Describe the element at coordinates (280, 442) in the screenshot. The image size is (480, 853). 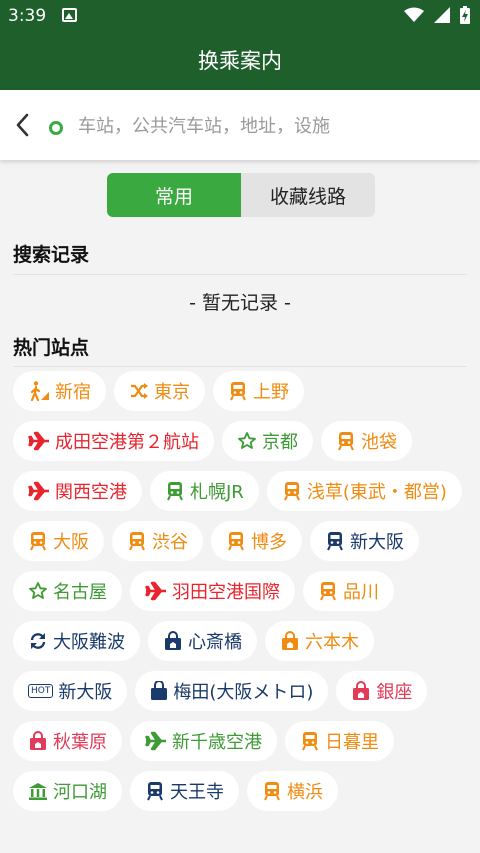
I see `station-label: 京都` at that location.